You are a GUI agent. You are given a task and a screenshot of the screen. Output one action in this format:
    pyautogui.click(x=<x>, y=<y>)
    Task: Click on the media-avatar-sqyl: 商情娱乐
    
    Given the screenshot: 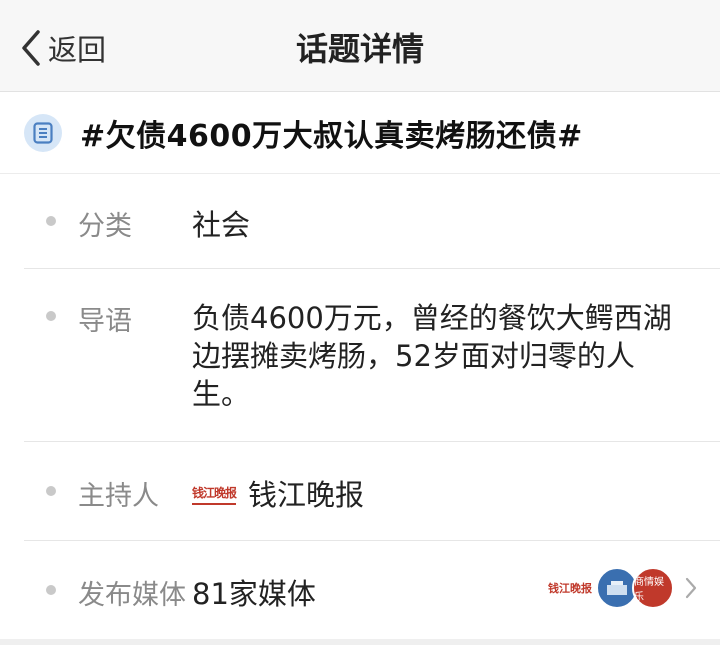 What is the action you would take?
    pyautogui.click(x=653, y=588)
    